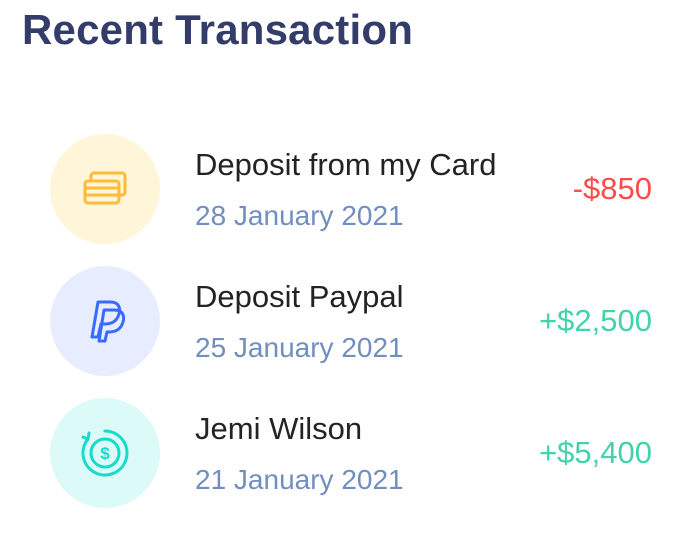 The width and height of the screenshot is (700, 560). What do you see at coordinates (108, 321) in the screenshot?
I see `paypal-glyph` at bounding box center [108, 321].